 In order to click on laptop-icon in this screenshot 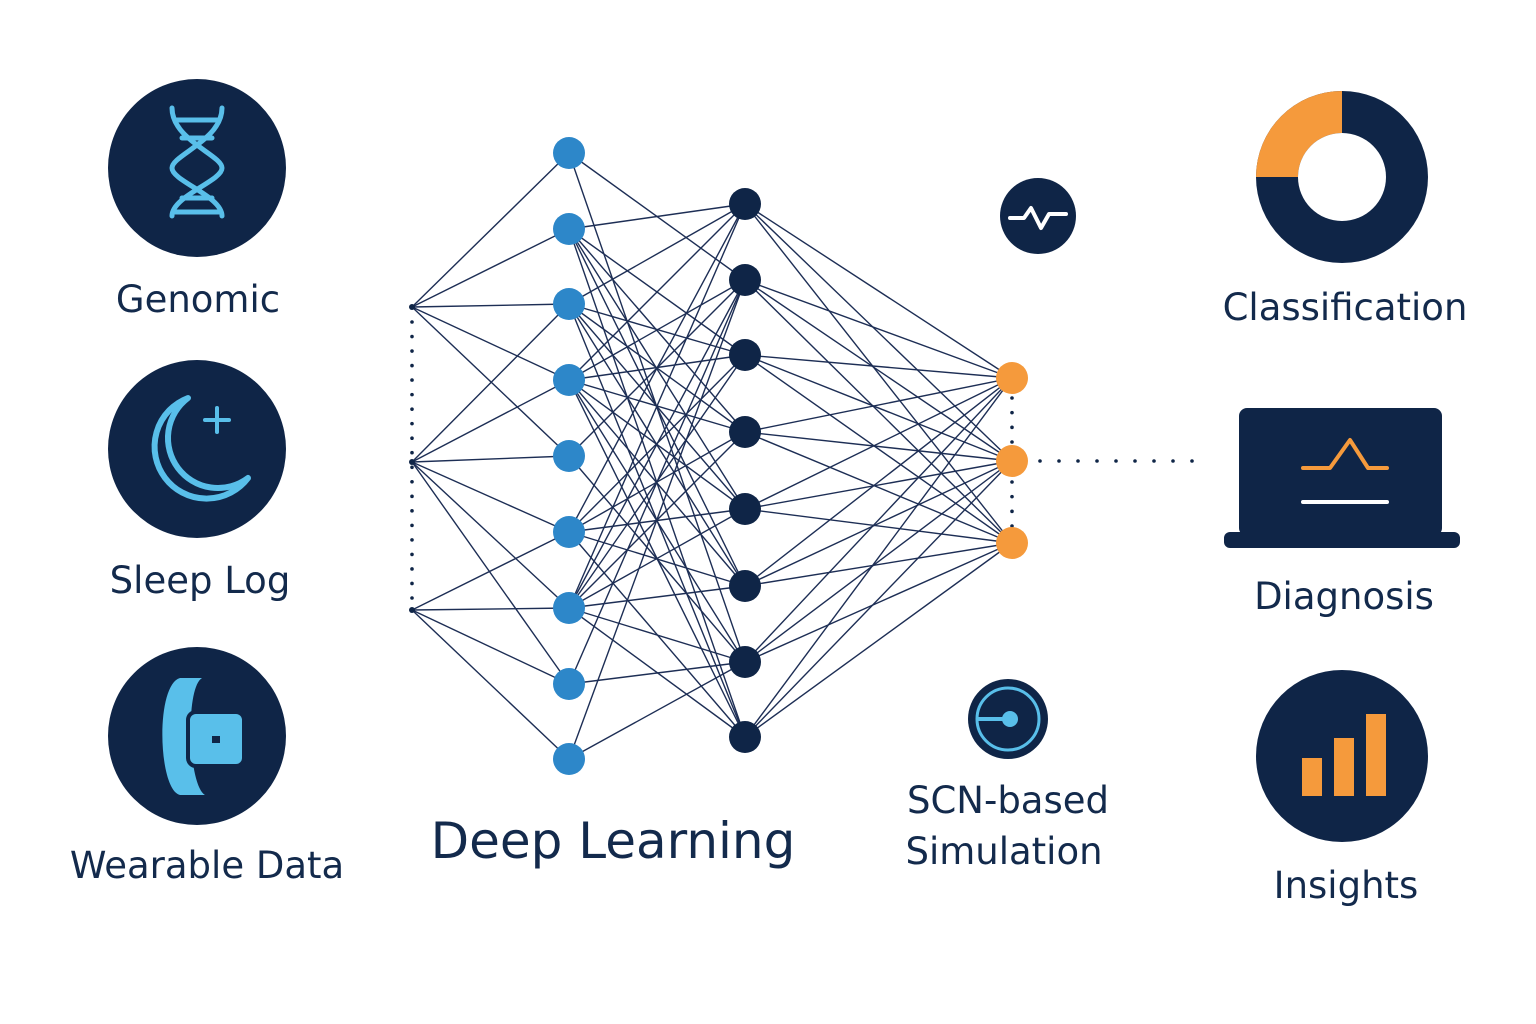, I will do `click(1342, 478)`.